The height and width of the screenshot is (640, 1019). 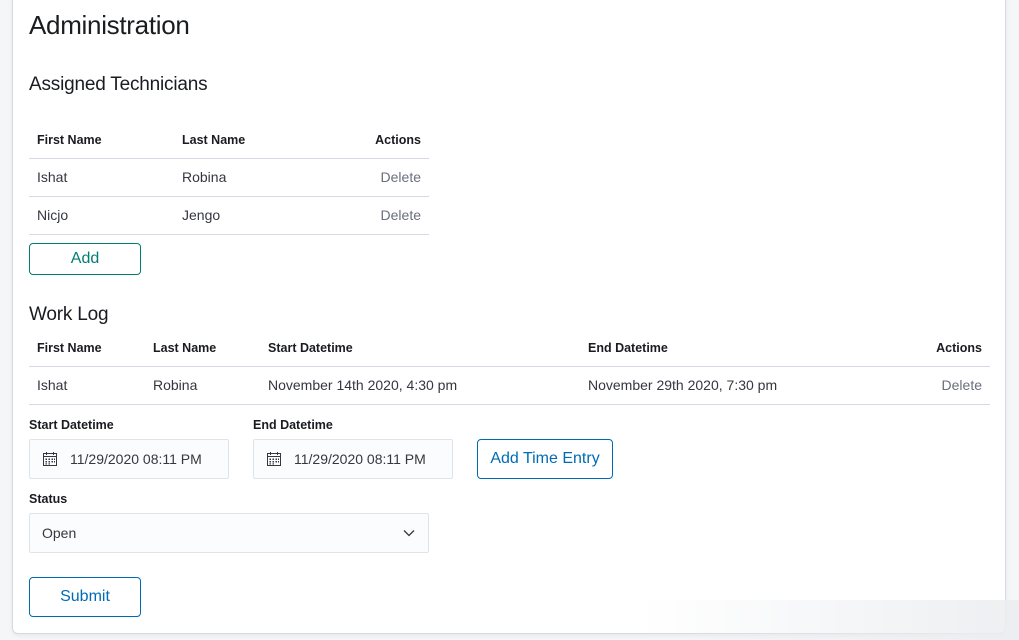 What do you see at coordinates (360, 459) in the screenshot?
I see `end-datetime-value: 11/29/2020 08:11 PM` at bounding box center [360, 459].